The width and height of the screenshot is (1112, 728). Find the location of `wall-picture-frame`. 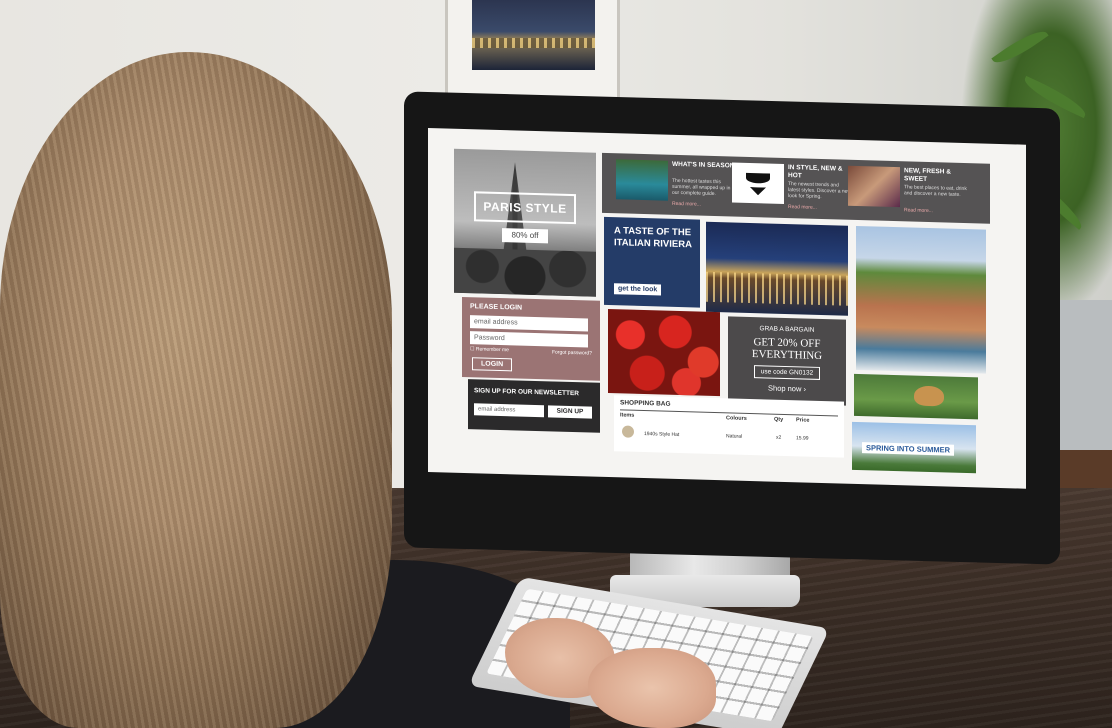

wall-picture-frame is located at coordinates (532, 52).